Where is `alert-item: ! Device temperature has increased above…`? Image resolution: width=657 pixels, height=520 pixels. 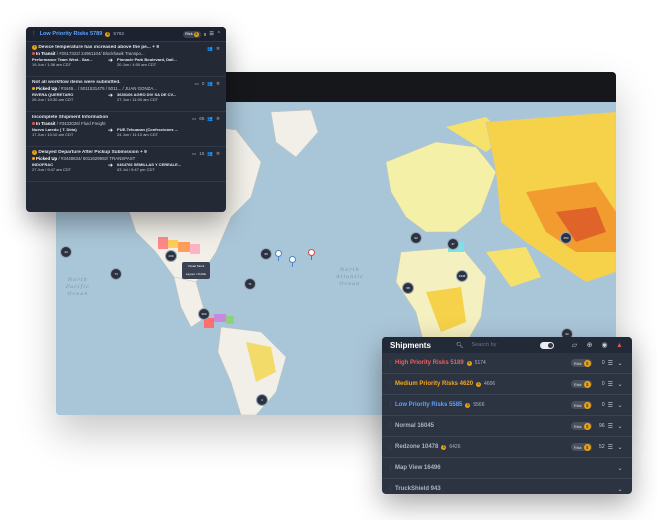
alert-item: ! Device temperature has increased above… is located at coordinates (126, 59).